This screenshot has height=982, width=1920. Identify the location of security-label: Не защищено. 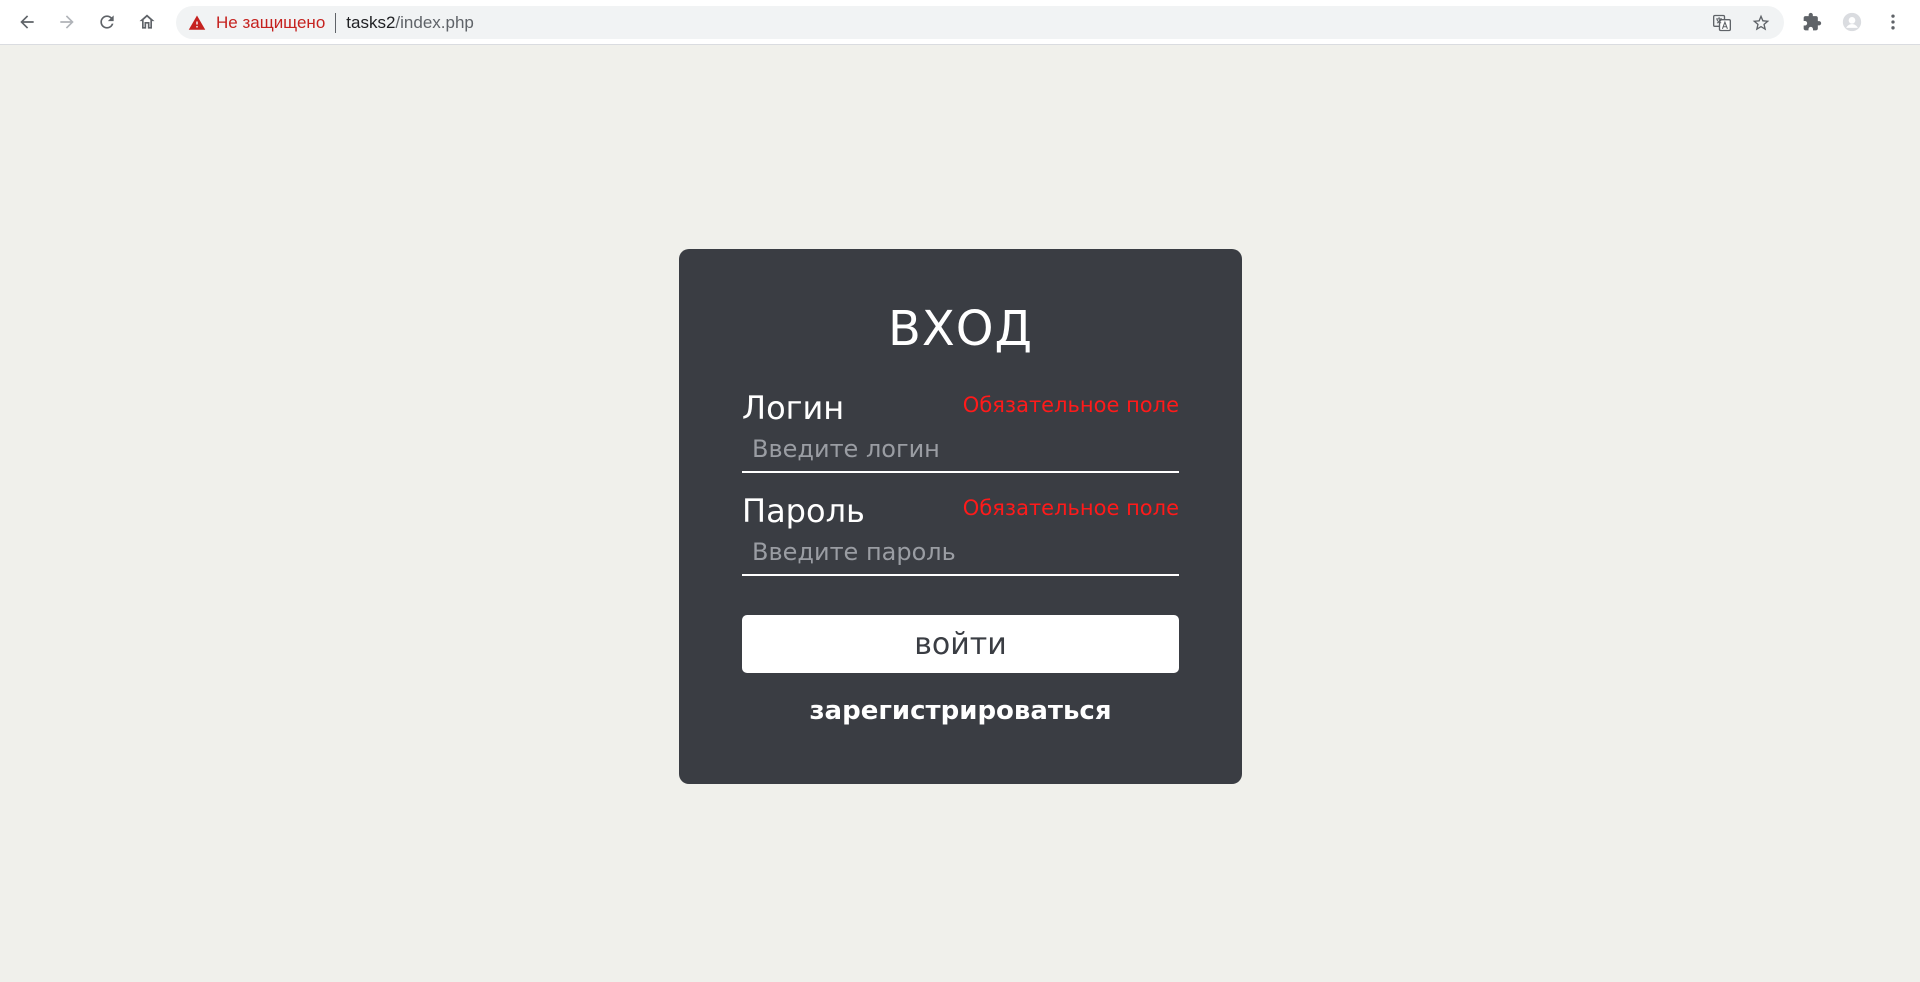
(271, 22).